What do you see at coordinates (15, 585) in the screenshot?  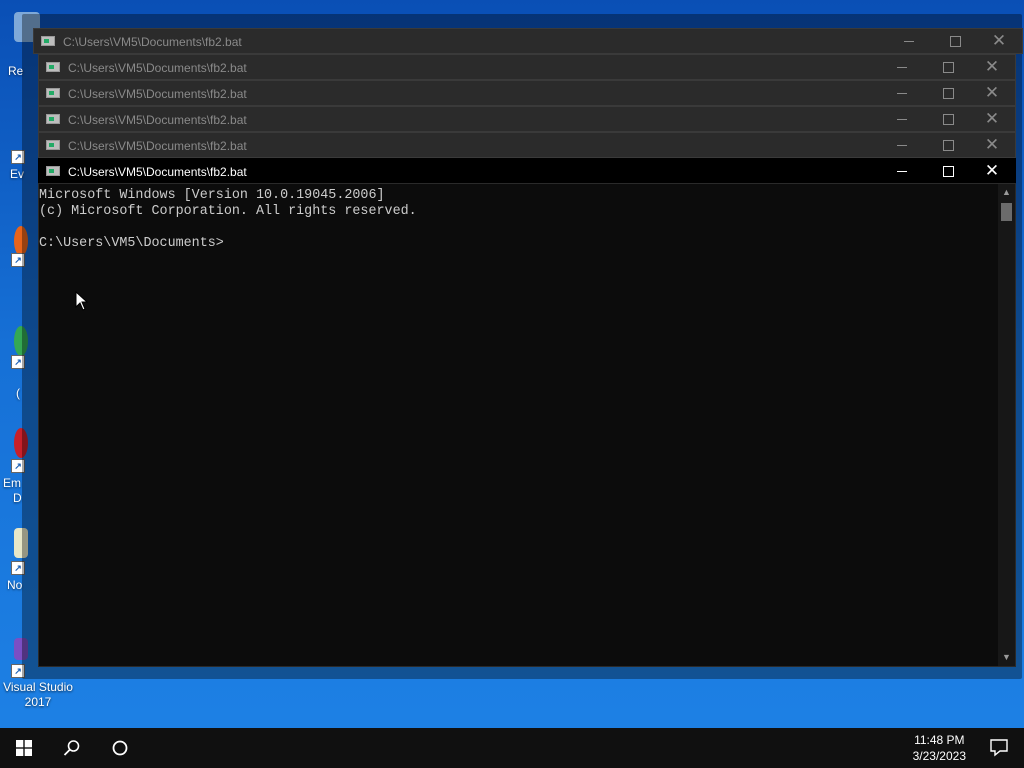 I see `desktop-icon-label: No` at bounding box center [15, 585].